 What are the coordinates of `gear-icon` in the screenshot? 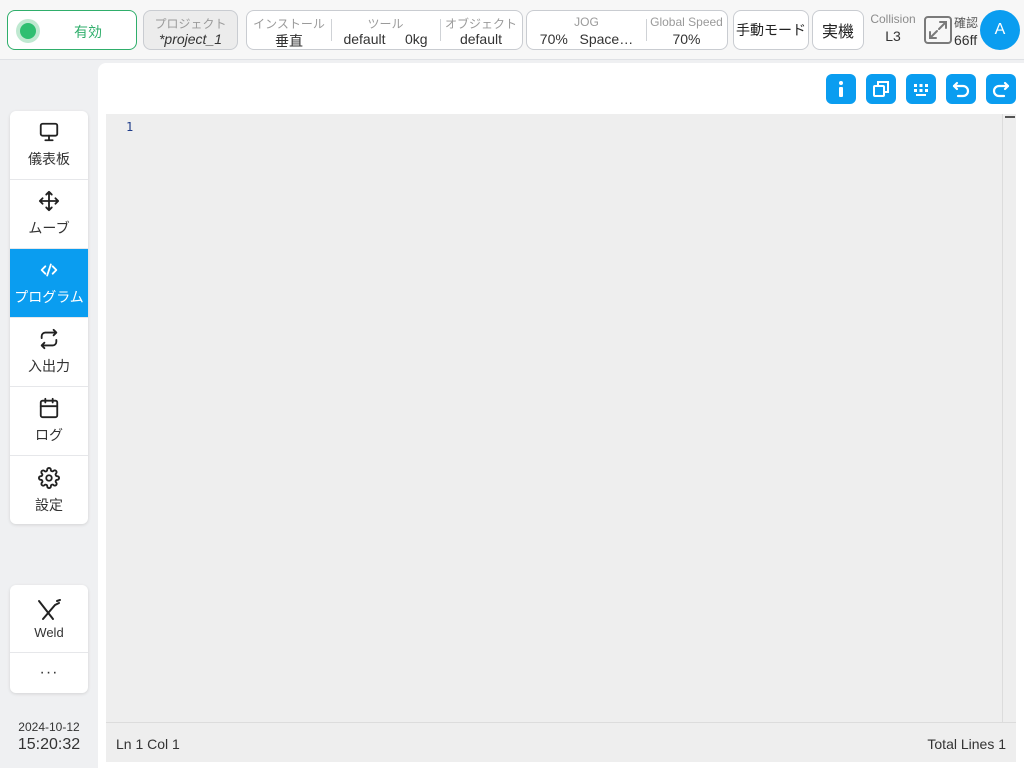 It's located at (49, 477).